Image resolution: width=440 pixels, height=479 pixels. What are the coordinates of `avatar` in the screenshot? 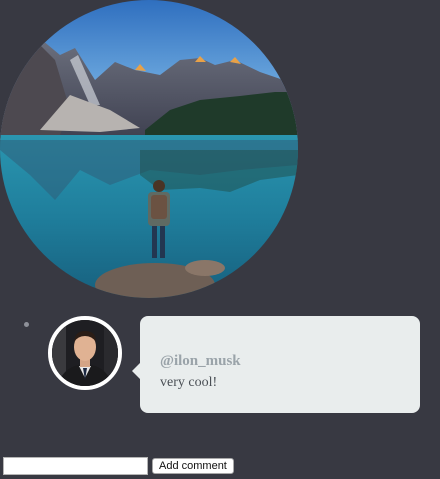 It's located at (85, 353).